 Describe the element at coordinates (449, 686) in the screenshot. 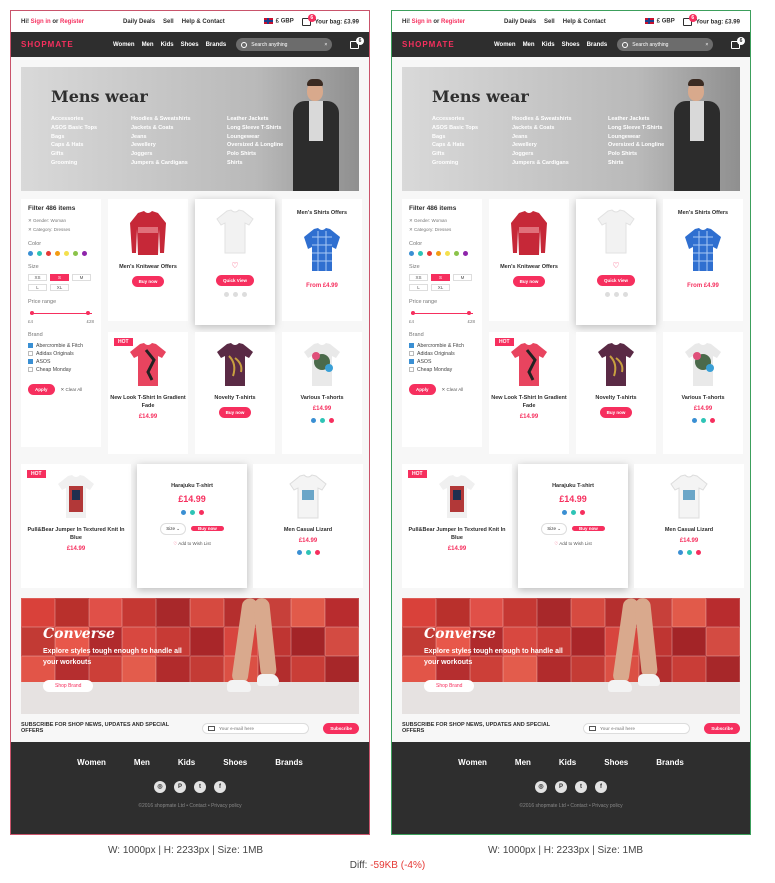

I see `shop-brand-button: Shop Brand` at that location.